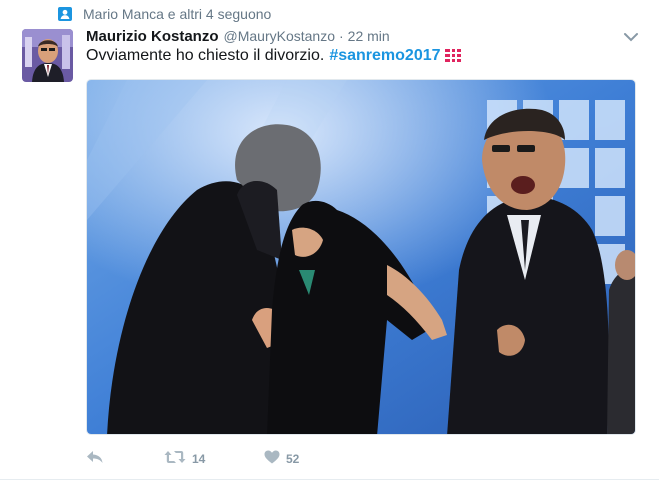 This screenshot has width=659, height=480. Describe the element at coordinates (152, 36) in the screenshot. I see `author-fullname: Maurizio Kostanzo` at that location.